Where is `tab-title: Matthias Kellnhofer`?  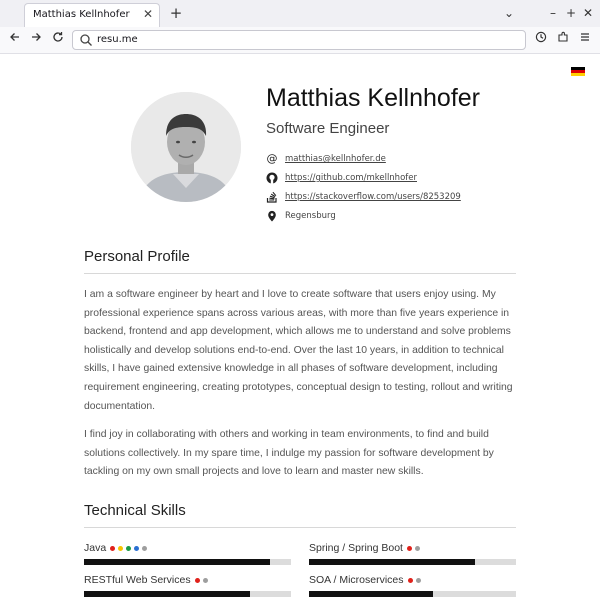
tab-title: Matthias Kellnhofer is located at coordinates (81, 14).